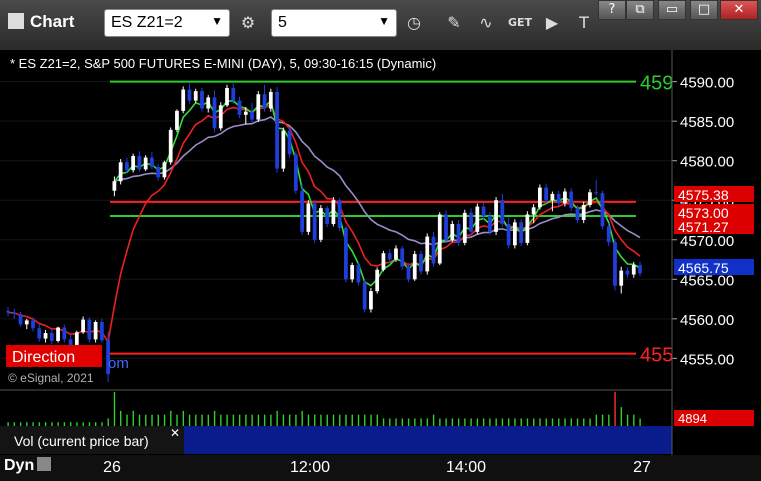  What do you see at coordinates (672, 10) in the screenshot?
I see `minimize-window-button: ▭` at bounding box center [672, 10].